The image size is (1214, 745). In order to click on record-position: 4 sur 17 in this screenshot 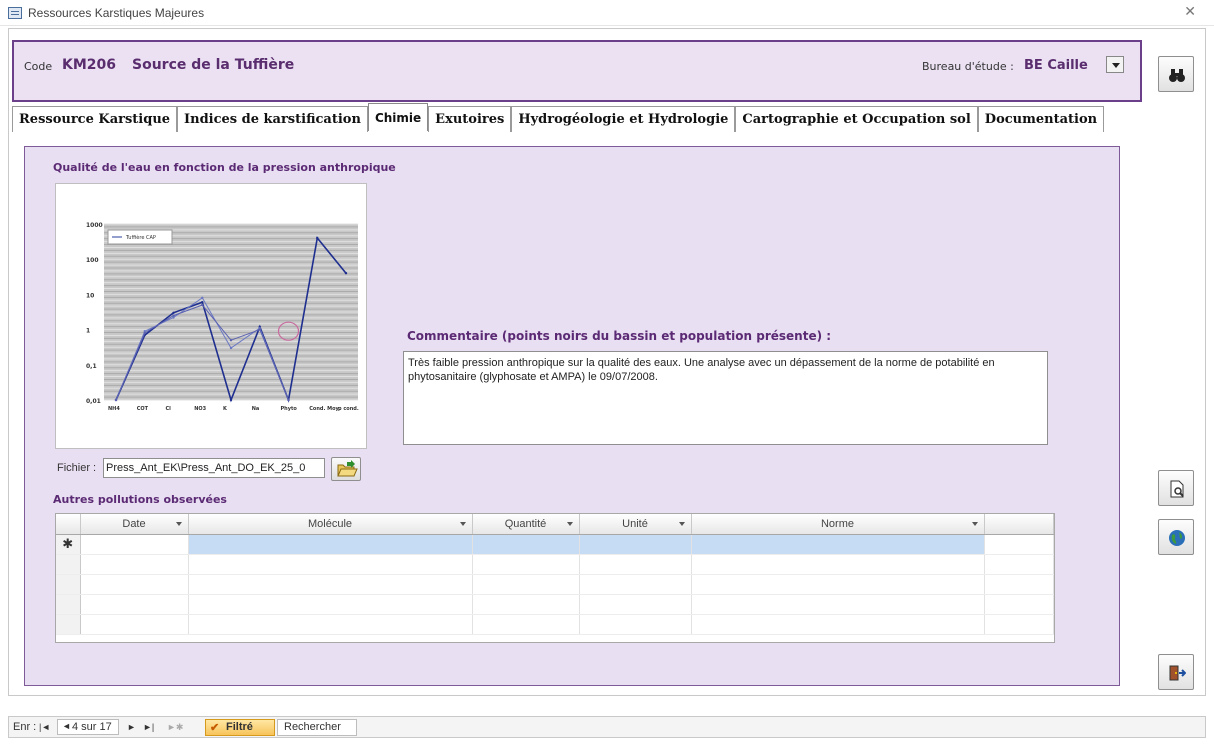, I will do `click(92, 727)`.